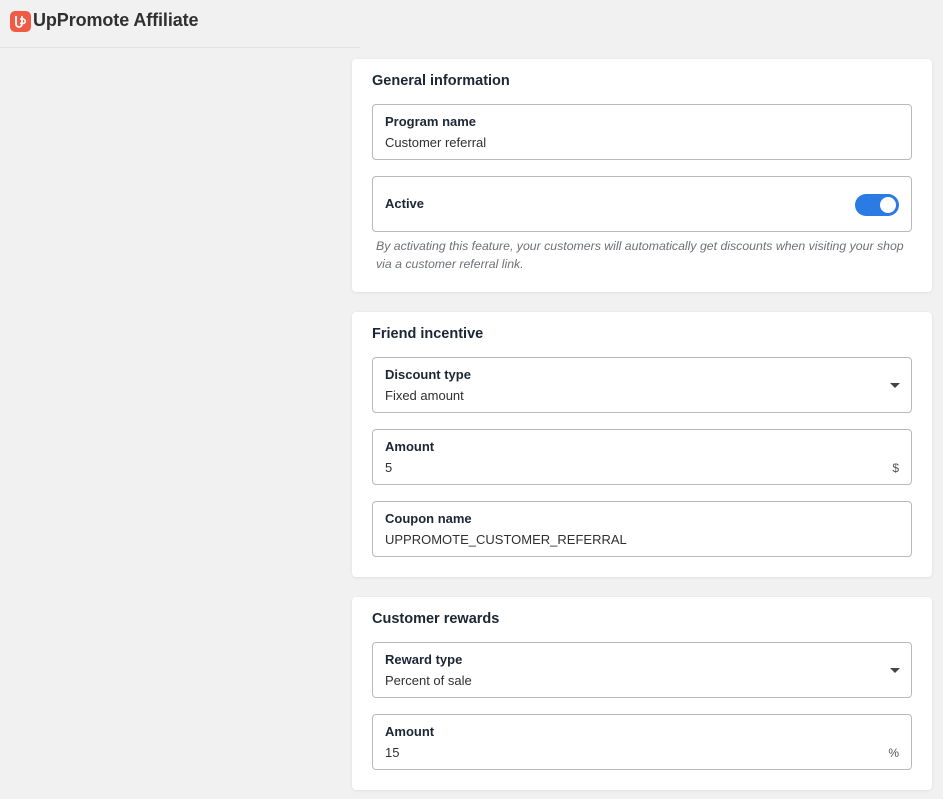 The image size is (943, 799). What do you see at coordinates (895, 468) in the screenshot?
I see `dollar-suffix: $` at bounding box center [895, 468].